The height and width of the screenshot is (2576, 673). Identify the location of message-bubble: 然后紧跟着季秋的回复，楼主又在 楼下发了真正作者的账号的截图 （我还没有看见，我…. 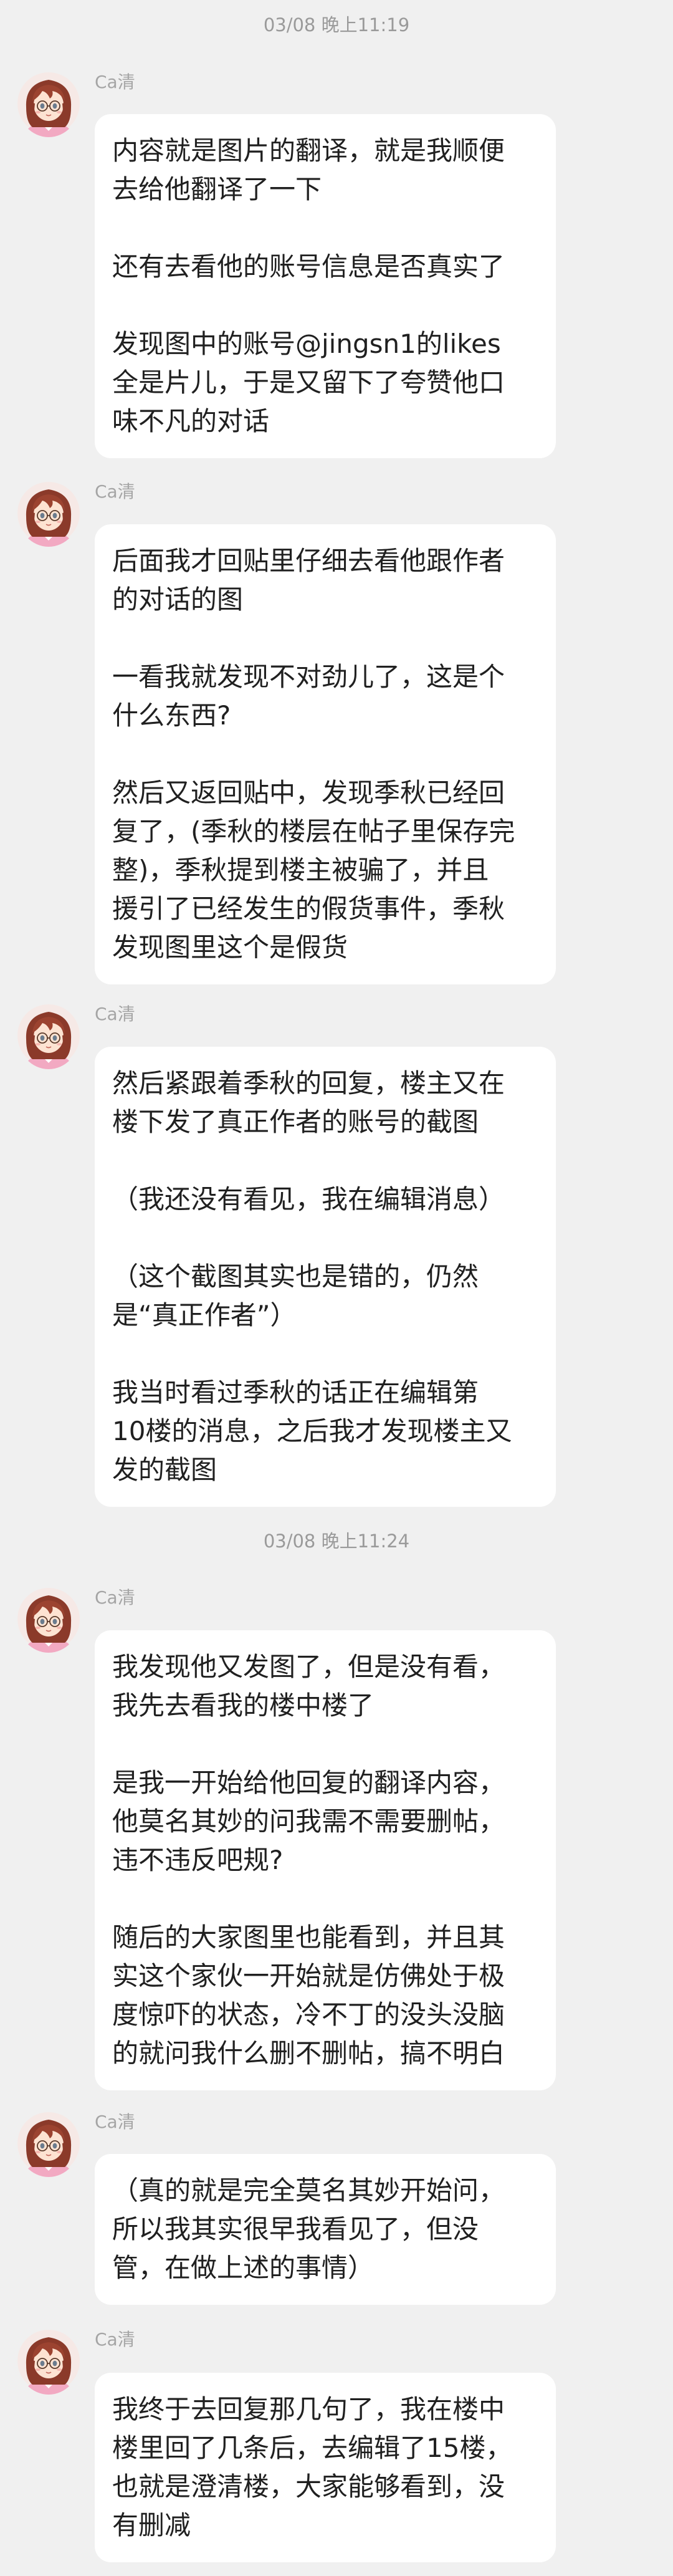
(325, 1277).